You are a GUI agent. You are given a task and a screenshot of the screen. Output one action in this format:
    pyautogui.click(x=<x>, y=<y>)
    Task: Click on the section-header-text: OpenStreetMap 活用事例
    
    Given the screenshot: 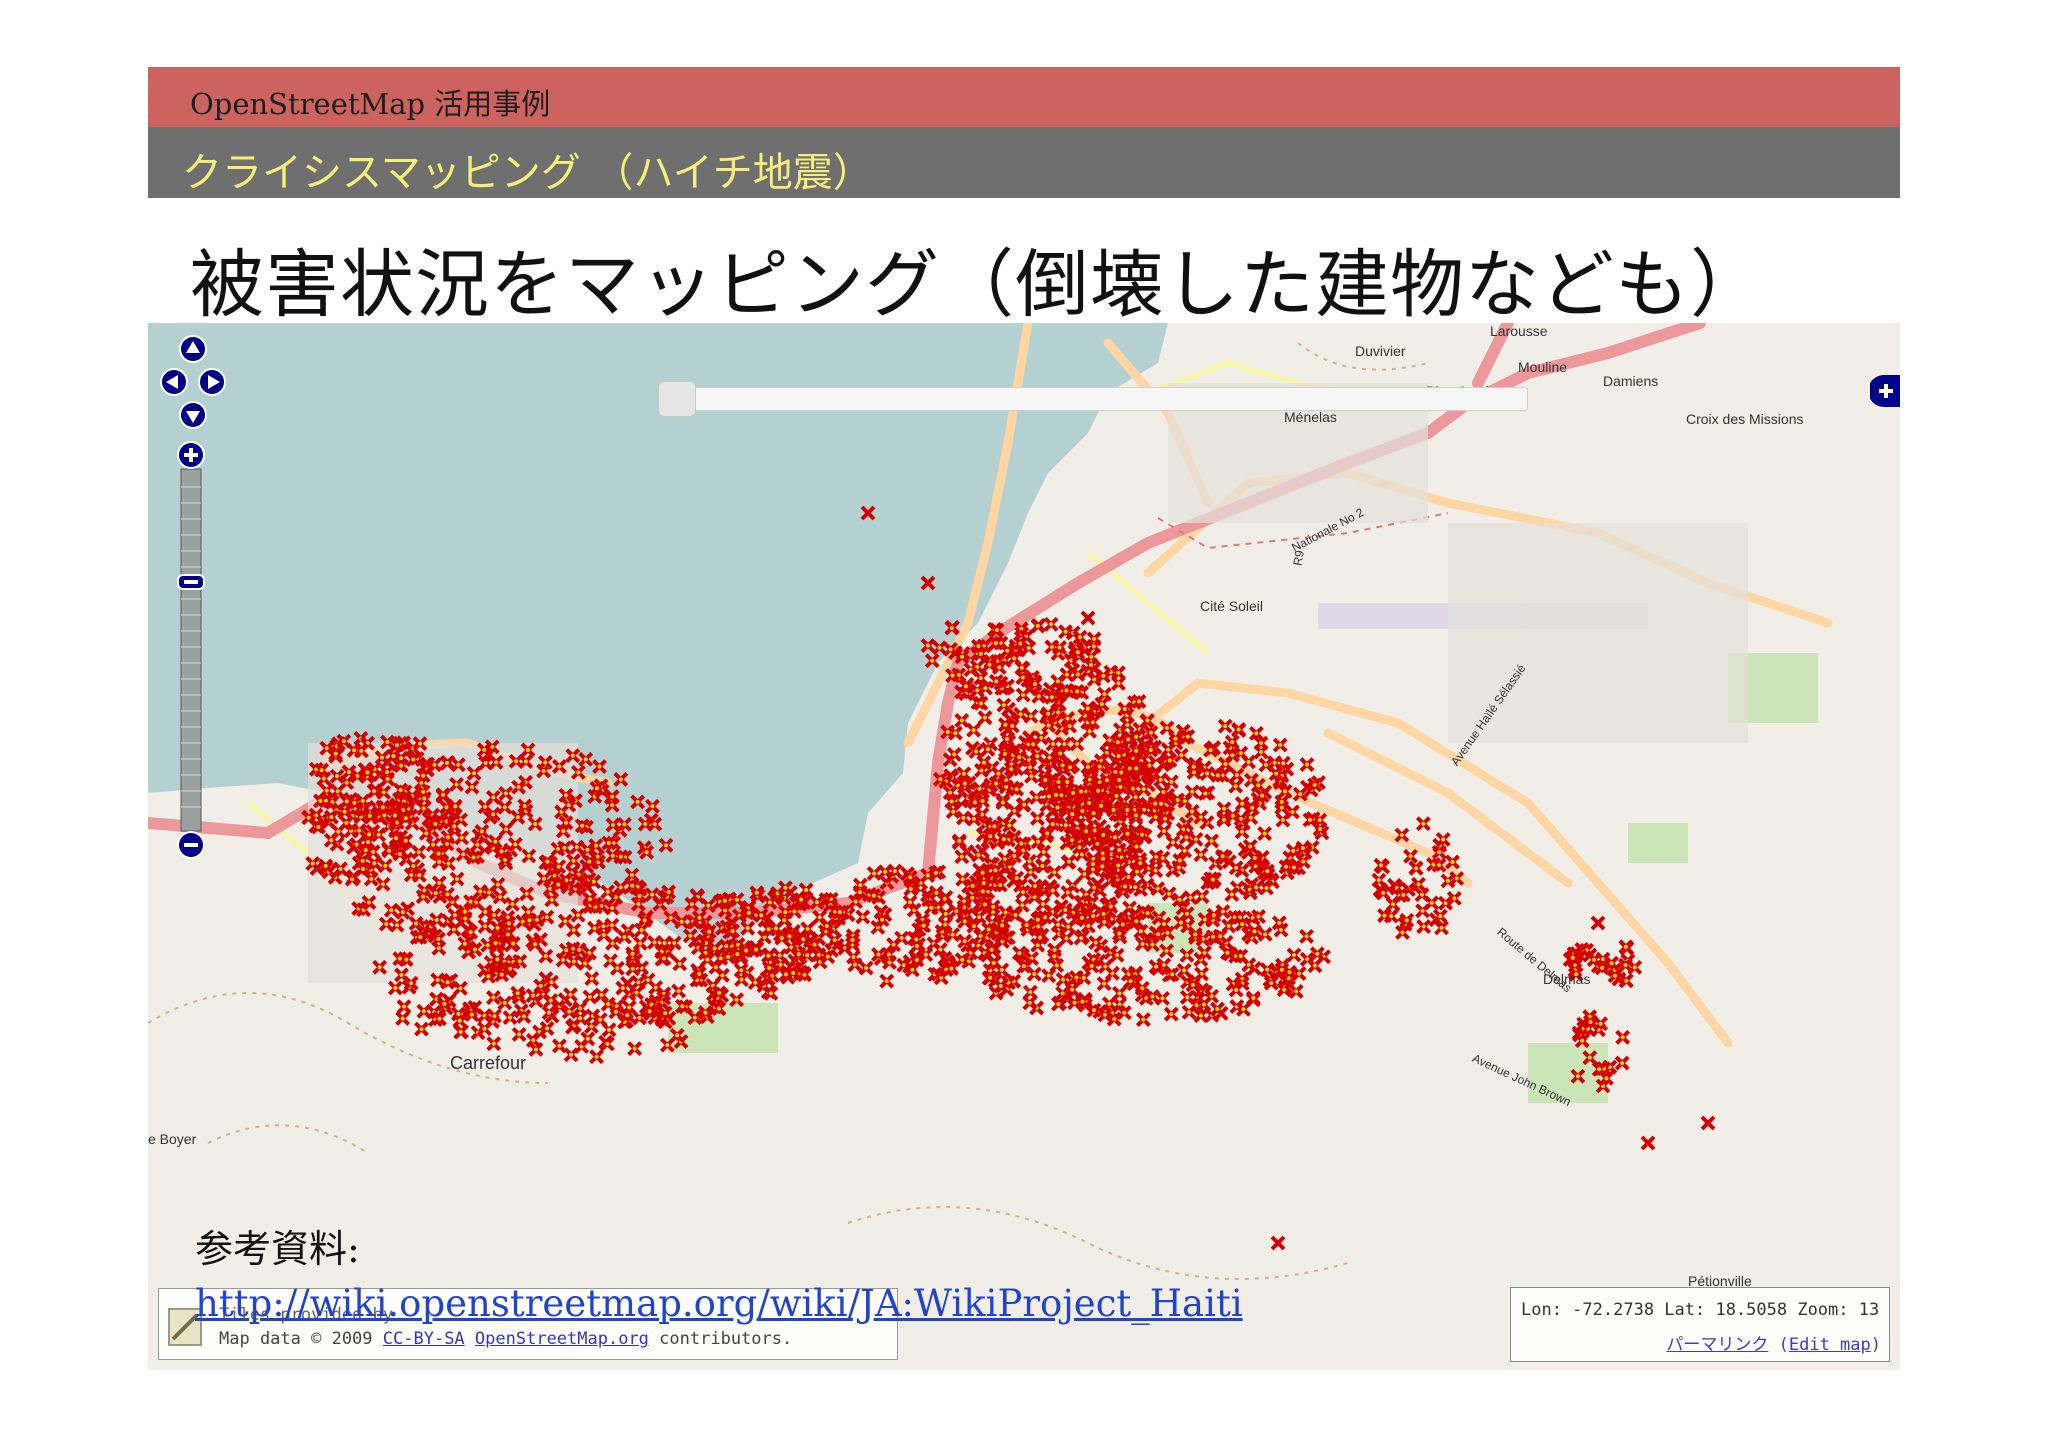 What is the action you would take?
    pyautogui.click(x=370, y=104)
    